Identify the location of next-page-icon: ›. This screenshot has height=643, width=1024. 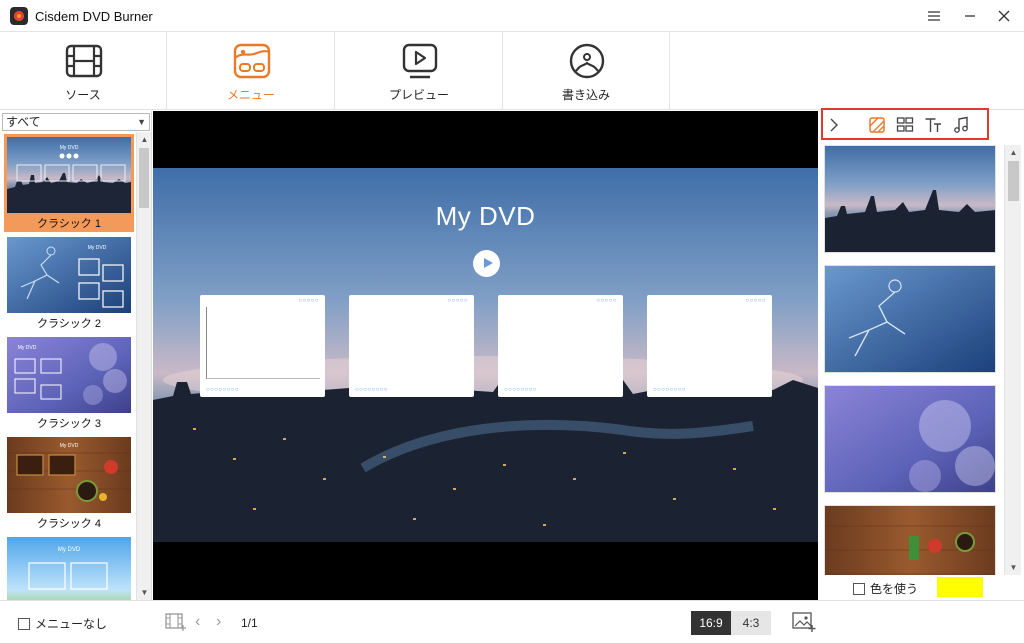
(218, 622).